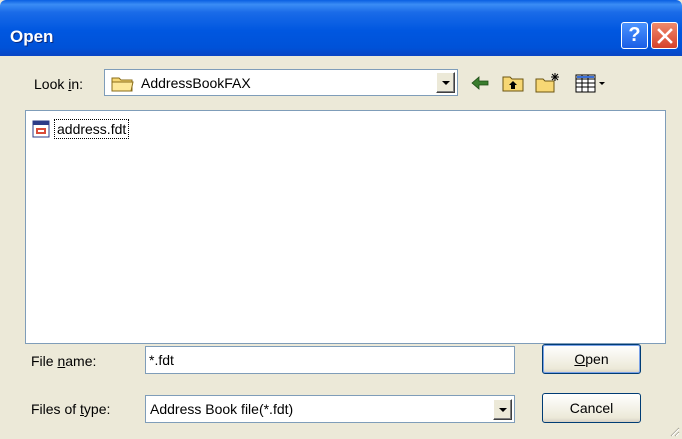 The image size is (682, 439). I want to click on new-folder-icon, so click(548, 83).